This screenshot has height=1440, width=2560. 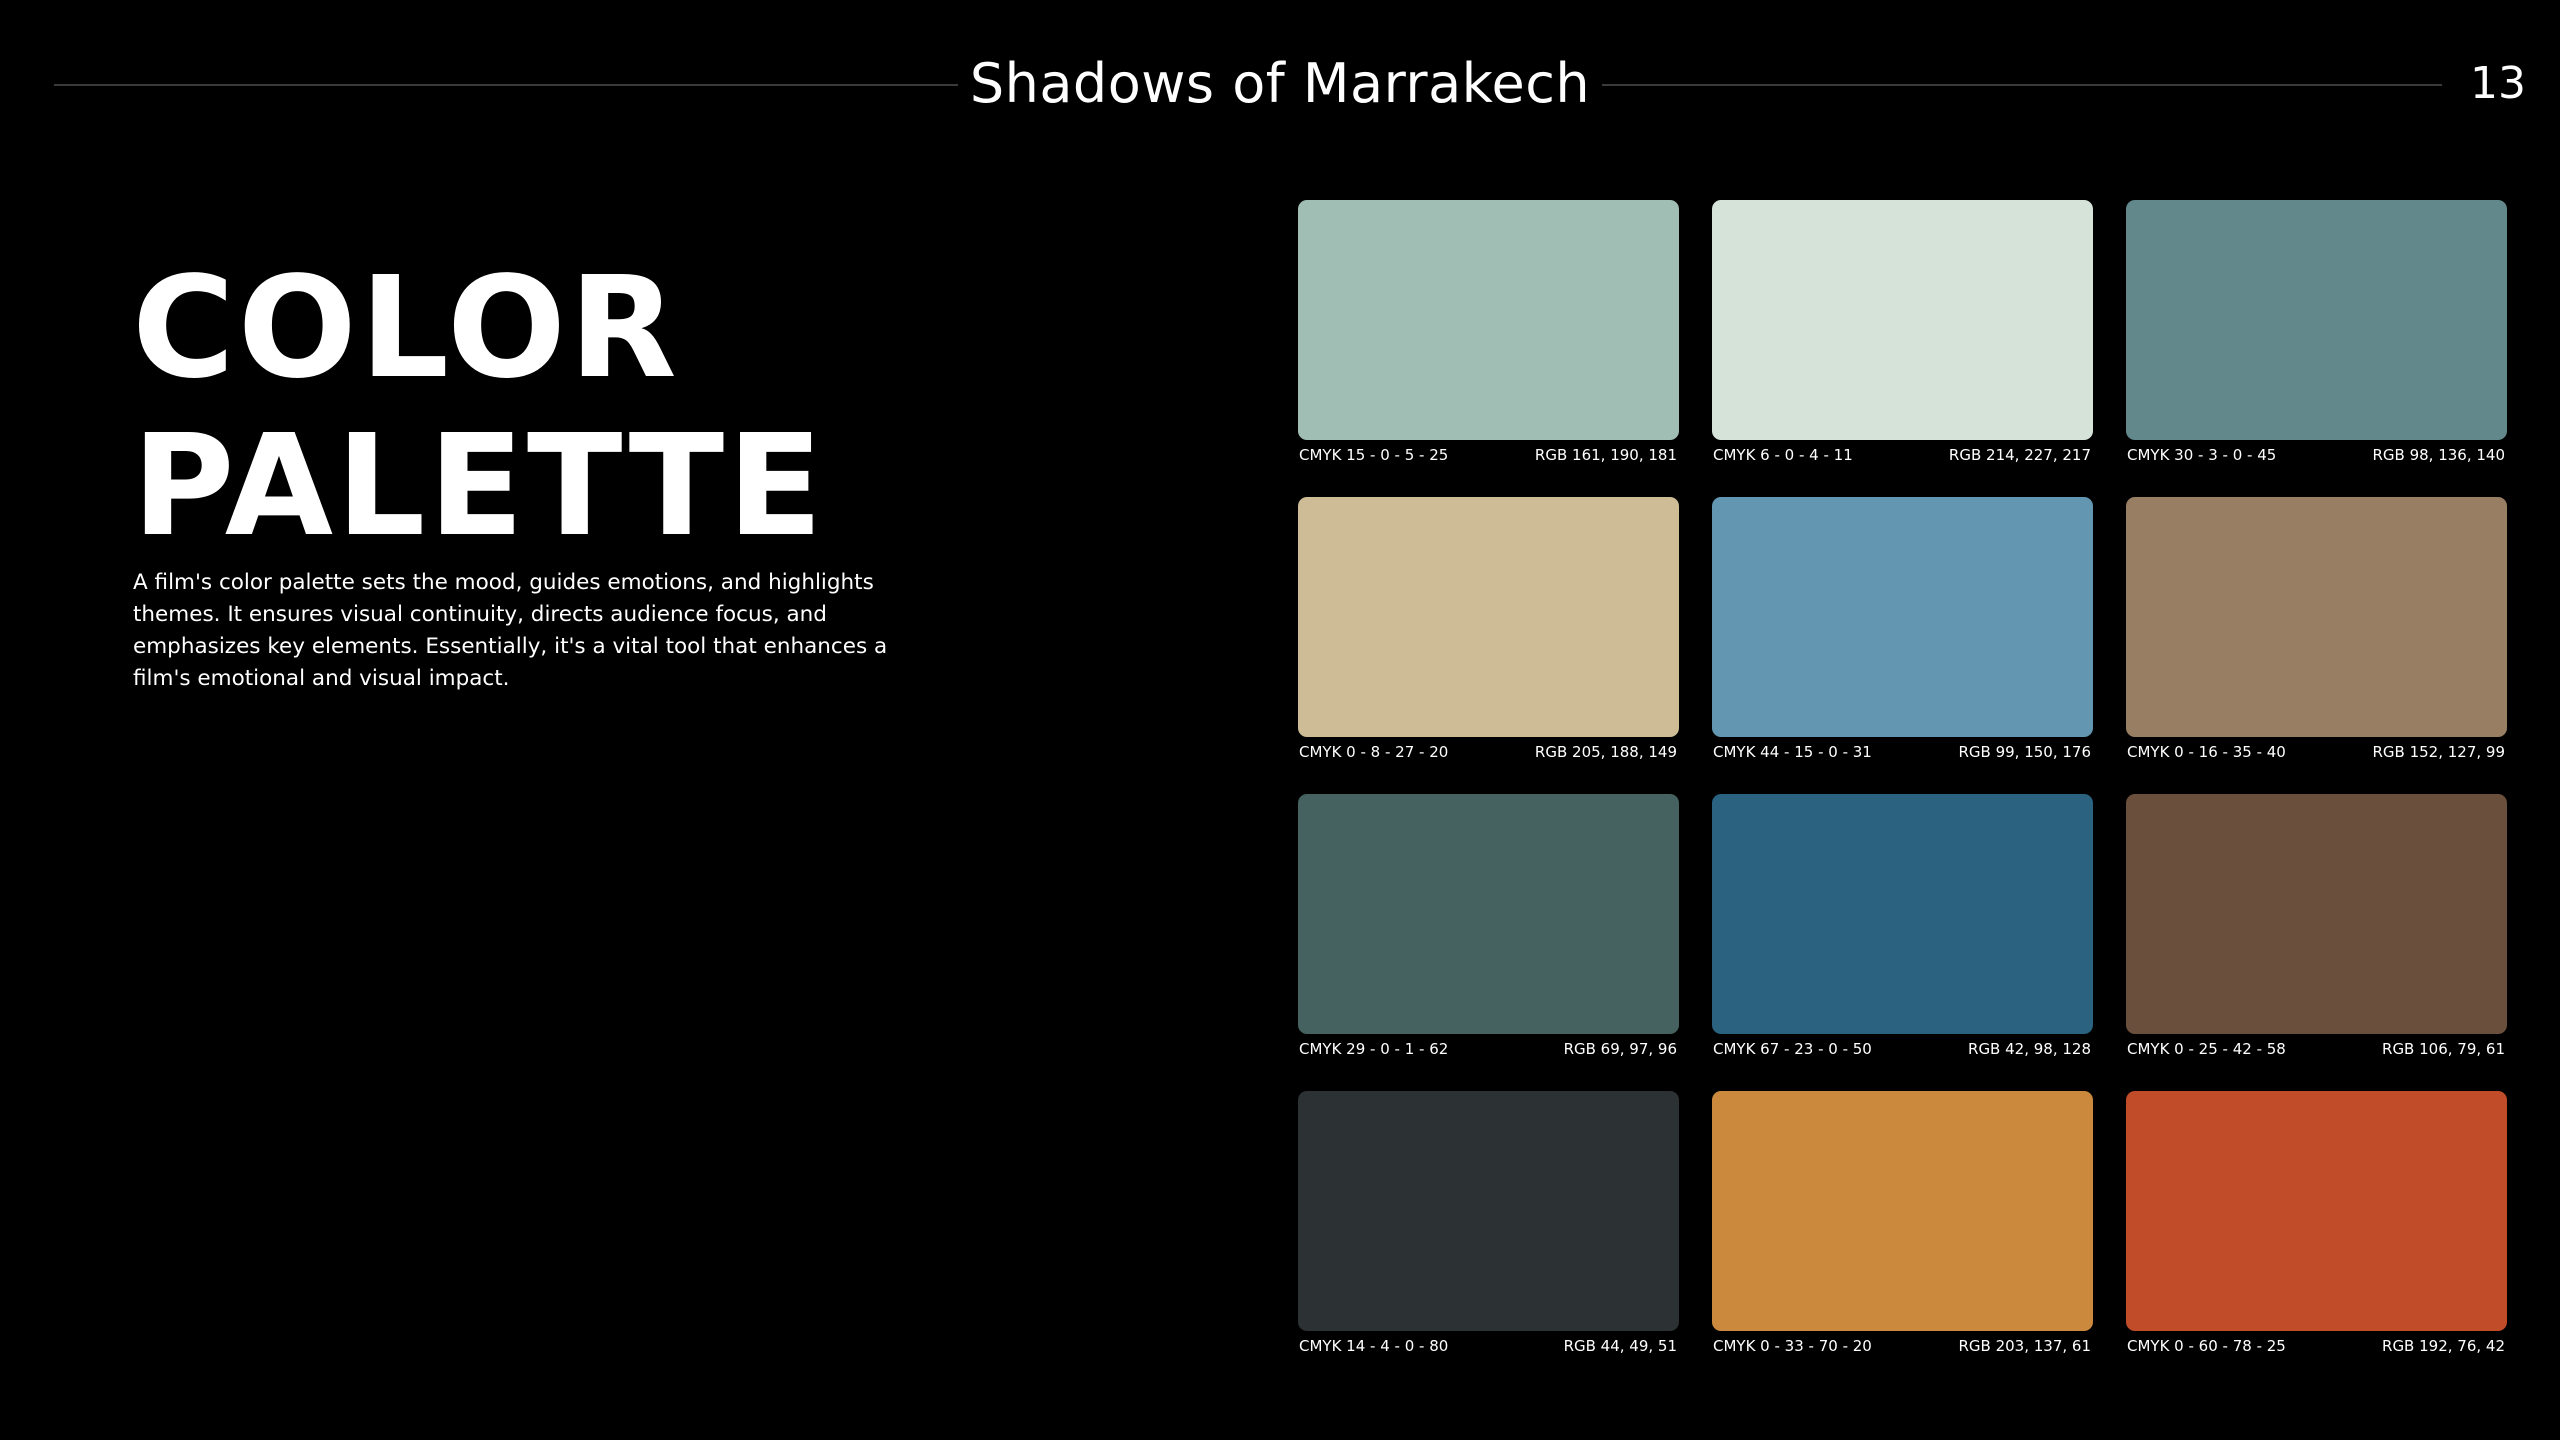 I want to click on swatch-card: CMYK 30 - 3 - 0 - 45 RGB 98, 136, 140, so click(x=2316, y=333).